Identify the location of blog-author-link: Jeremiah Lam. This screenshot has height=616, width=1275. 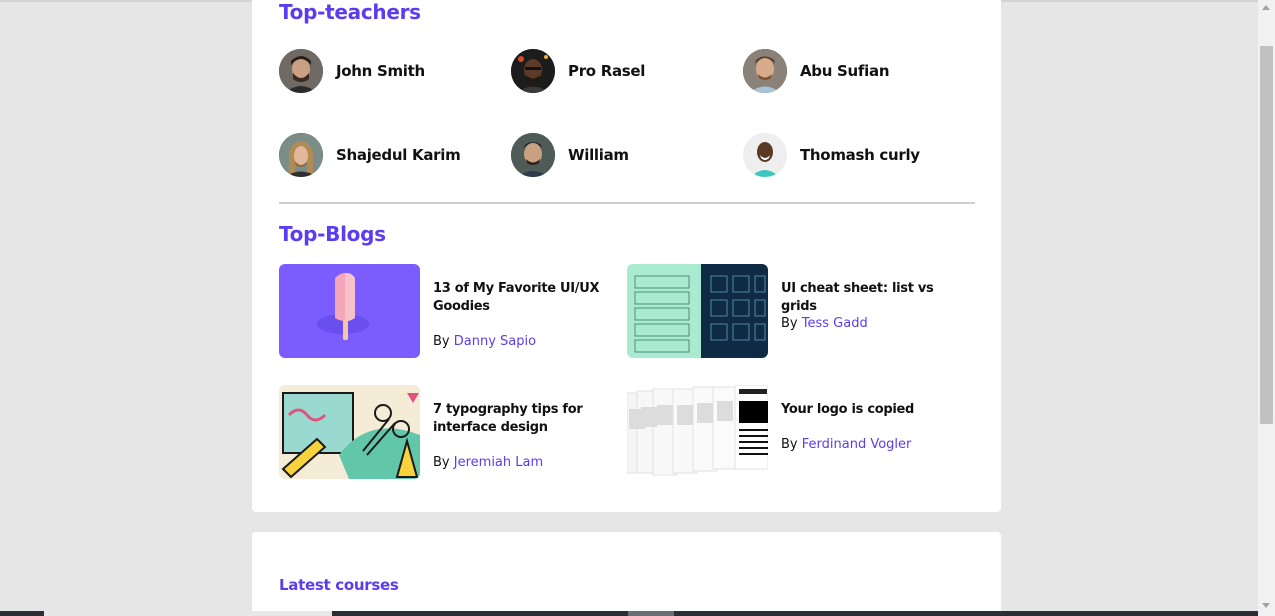
(498, 462).